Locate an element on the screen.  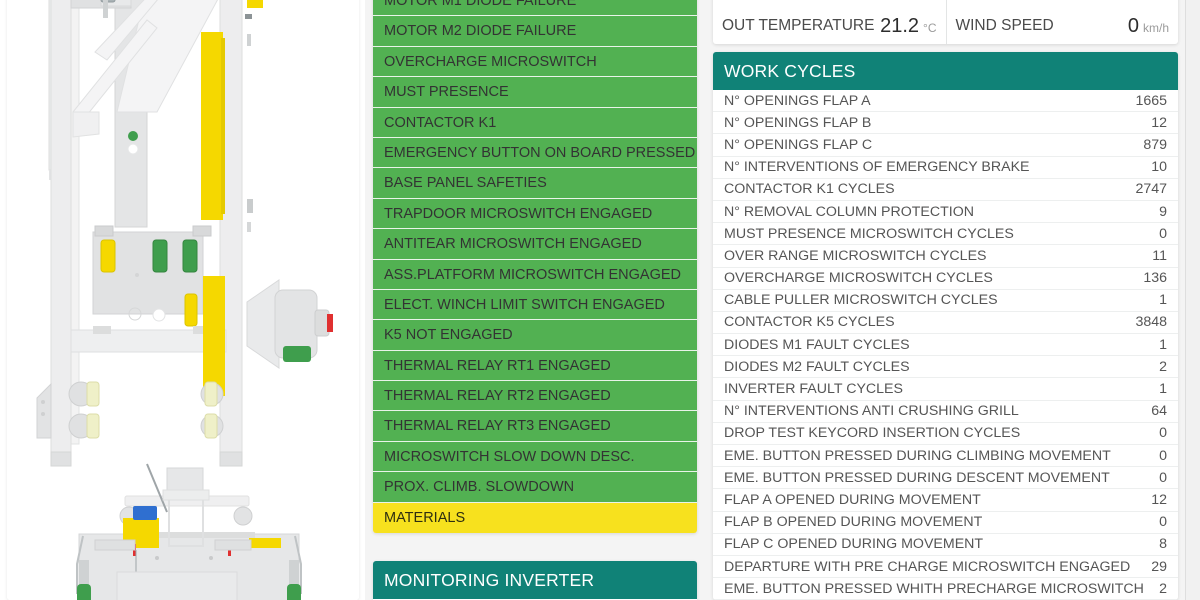
work-cycle-row: CONTACTOR K1 CYCLES 2747 is located at coordinates (945, 190).